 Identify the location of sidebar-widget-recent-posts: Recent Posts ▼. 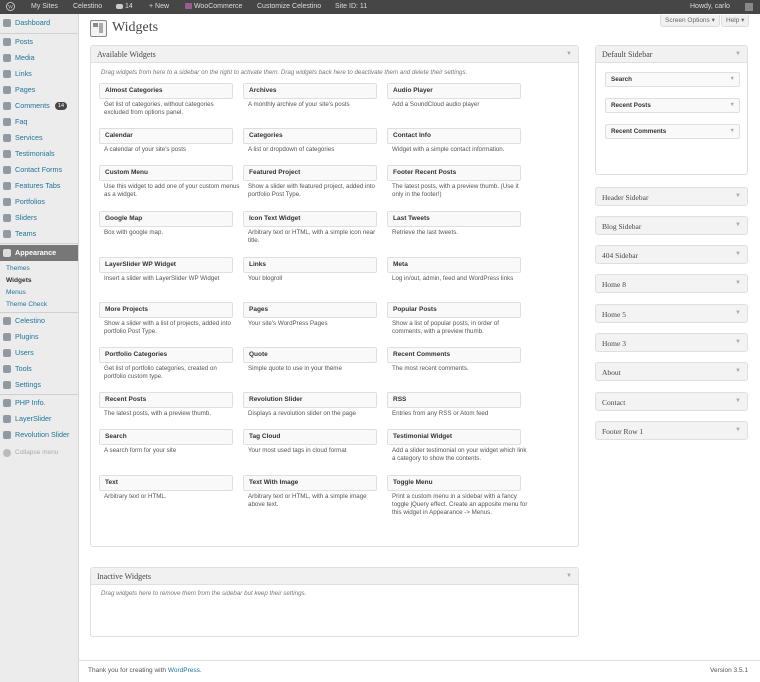
(672, 105).